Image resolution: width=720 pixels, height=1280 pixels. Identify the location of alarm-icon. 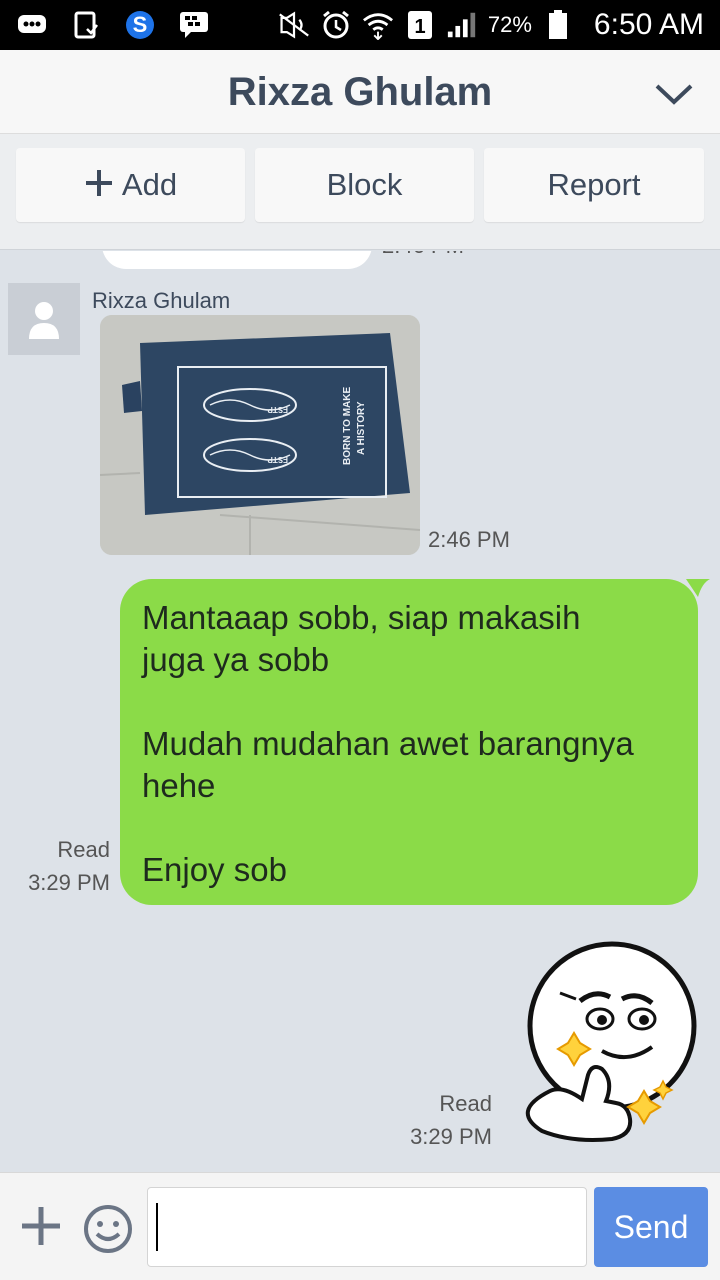
(336, 24).